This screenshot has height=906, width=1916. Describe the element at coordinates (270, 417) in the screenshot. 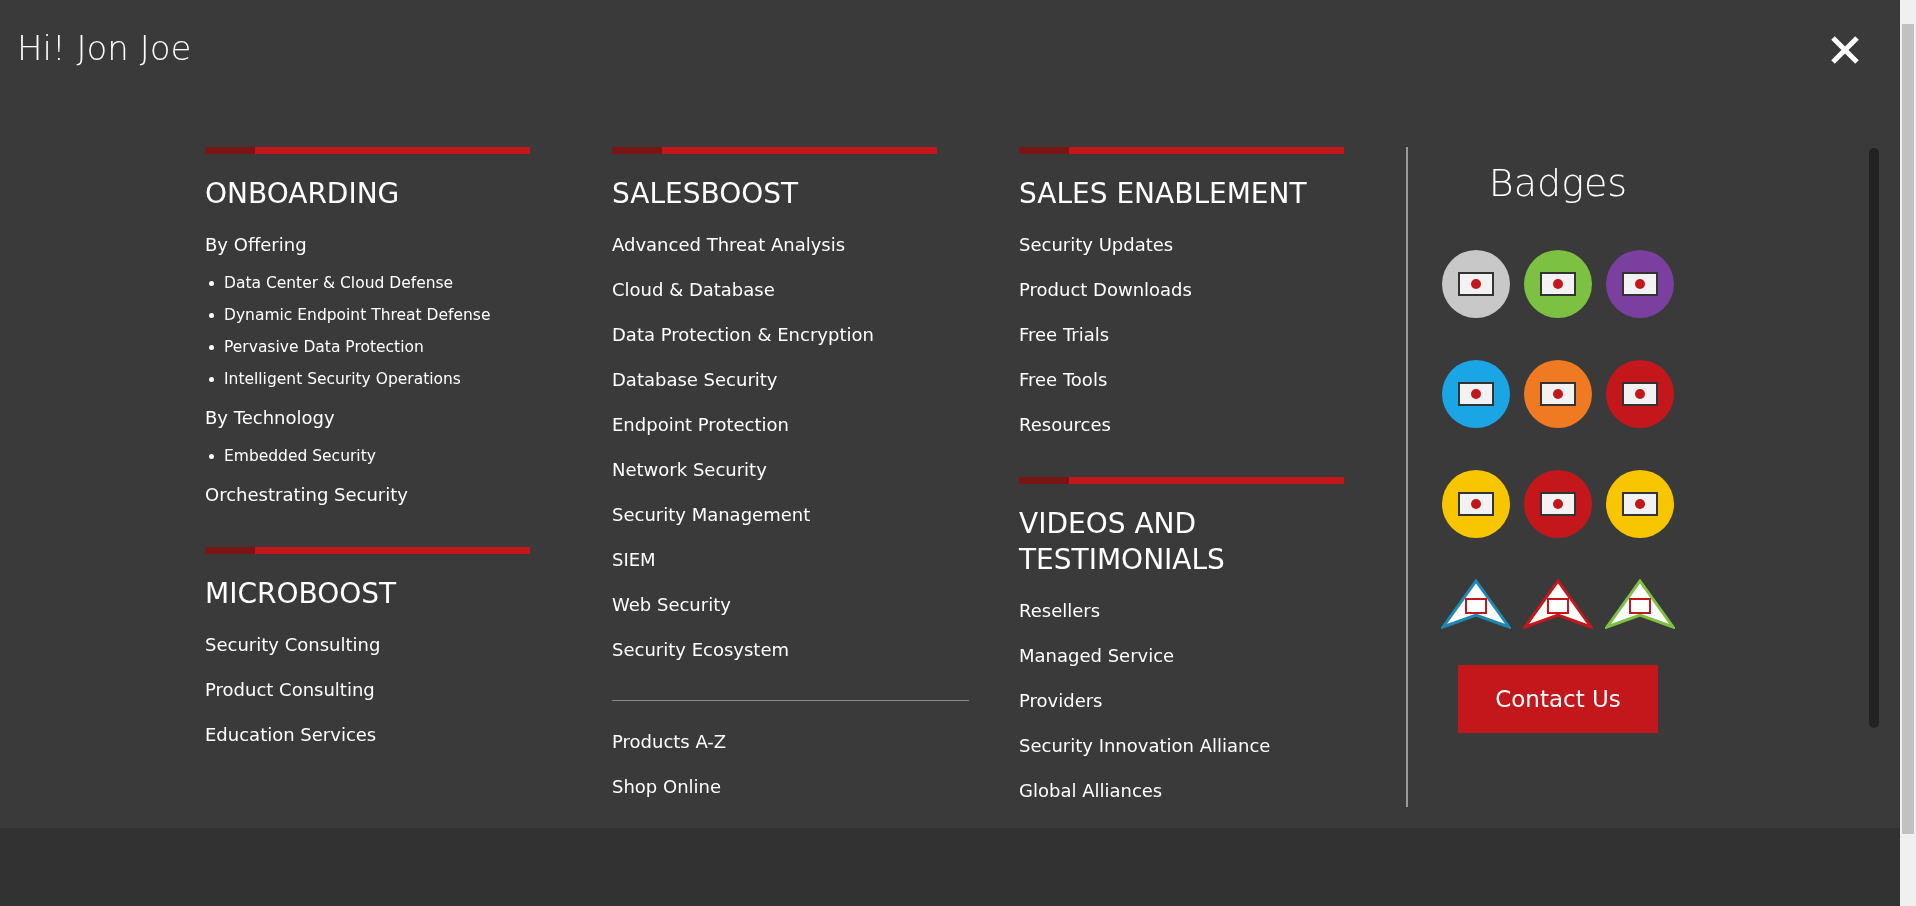

I see `menu-link: By Technology` at that location.